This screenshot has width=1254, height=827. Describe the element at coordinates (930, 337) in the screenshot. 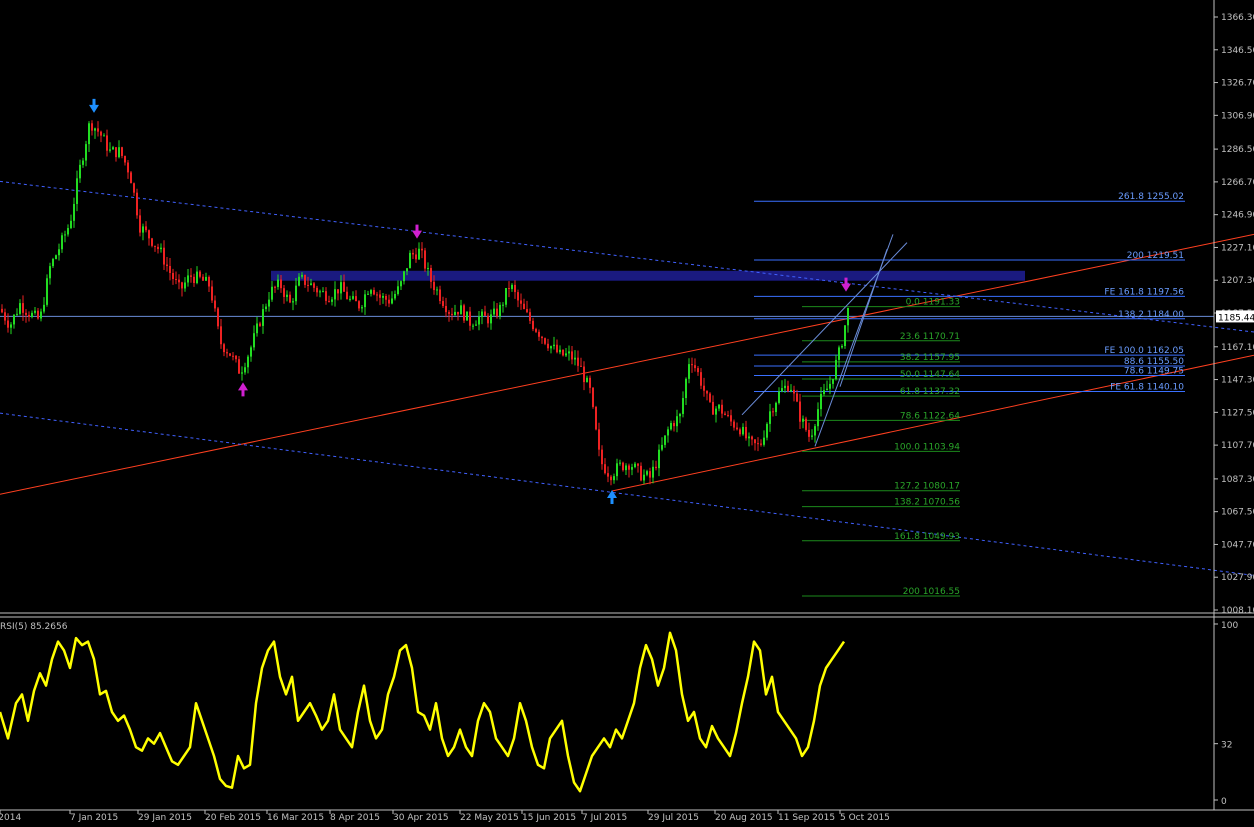

I see `fib-retracement-label: 23.6 1170.71` at that location.